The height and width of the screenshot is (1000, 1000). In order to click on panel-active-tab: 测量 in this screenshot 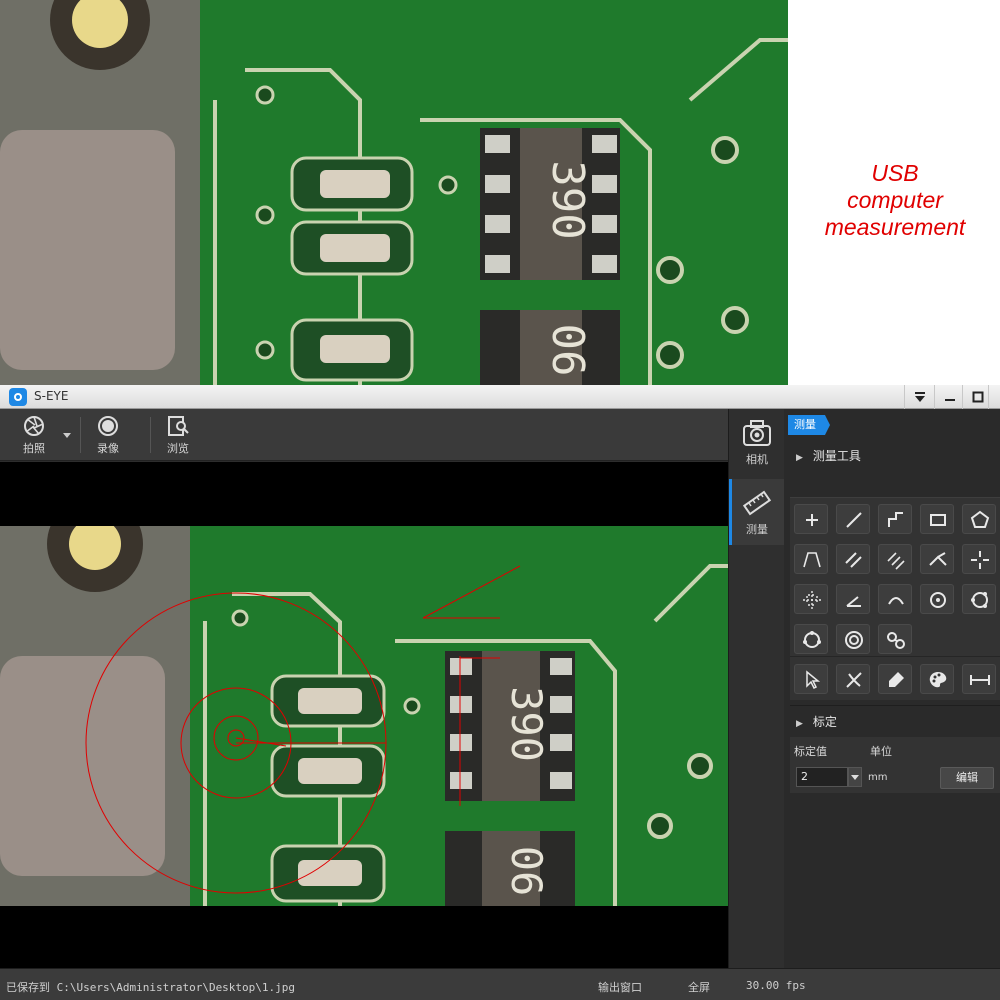, I will do `click(809, 425)`.